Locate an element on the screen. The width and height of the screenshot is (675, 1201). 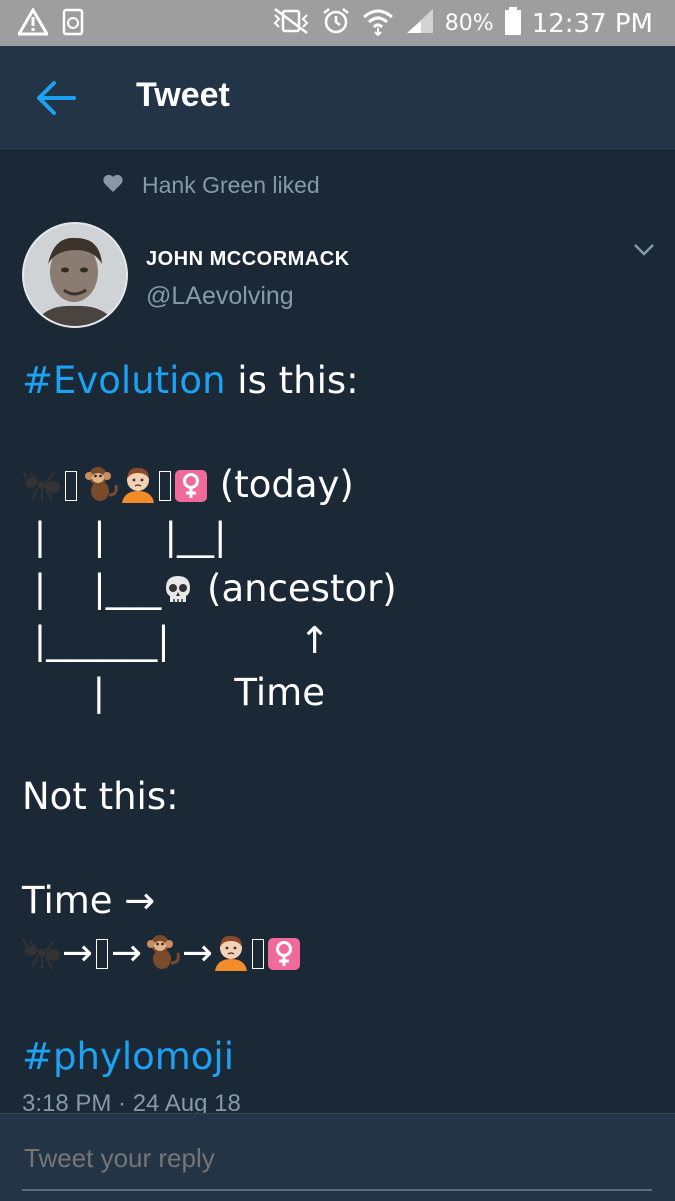
vibrate-icon is located at coordinates (291, 23).